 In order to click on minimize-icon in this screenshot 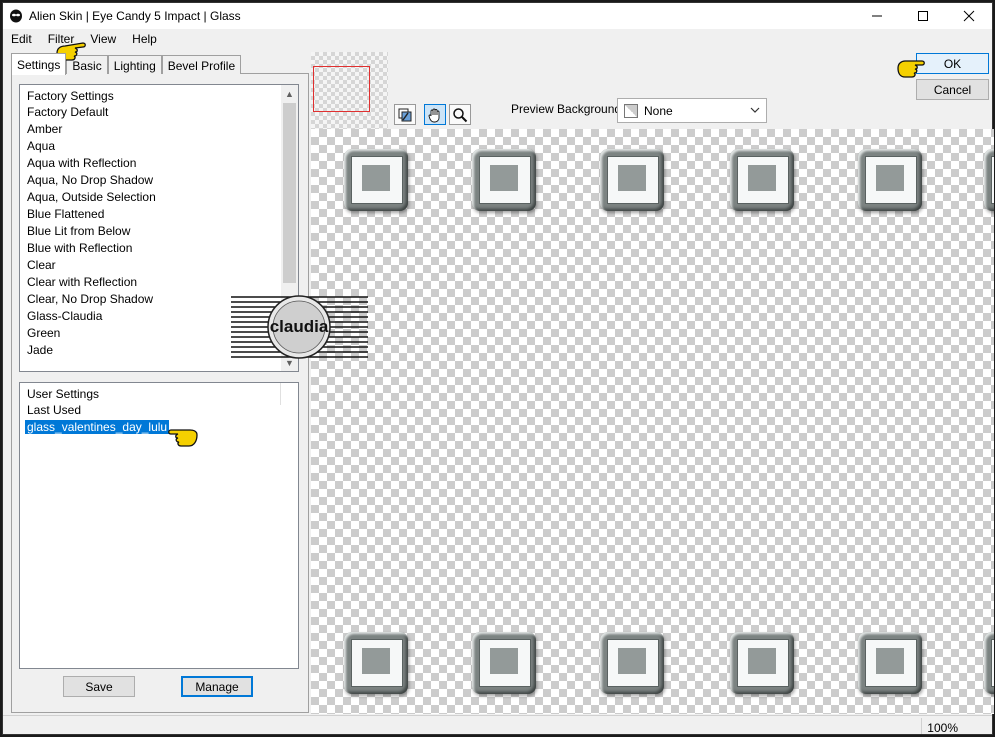, I will do `click(877, 16)`.